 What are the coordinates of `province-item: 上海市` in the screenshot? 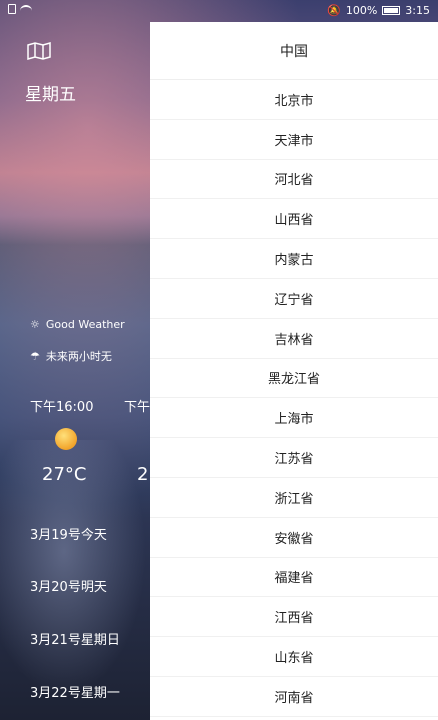 It's located at (294, 418).